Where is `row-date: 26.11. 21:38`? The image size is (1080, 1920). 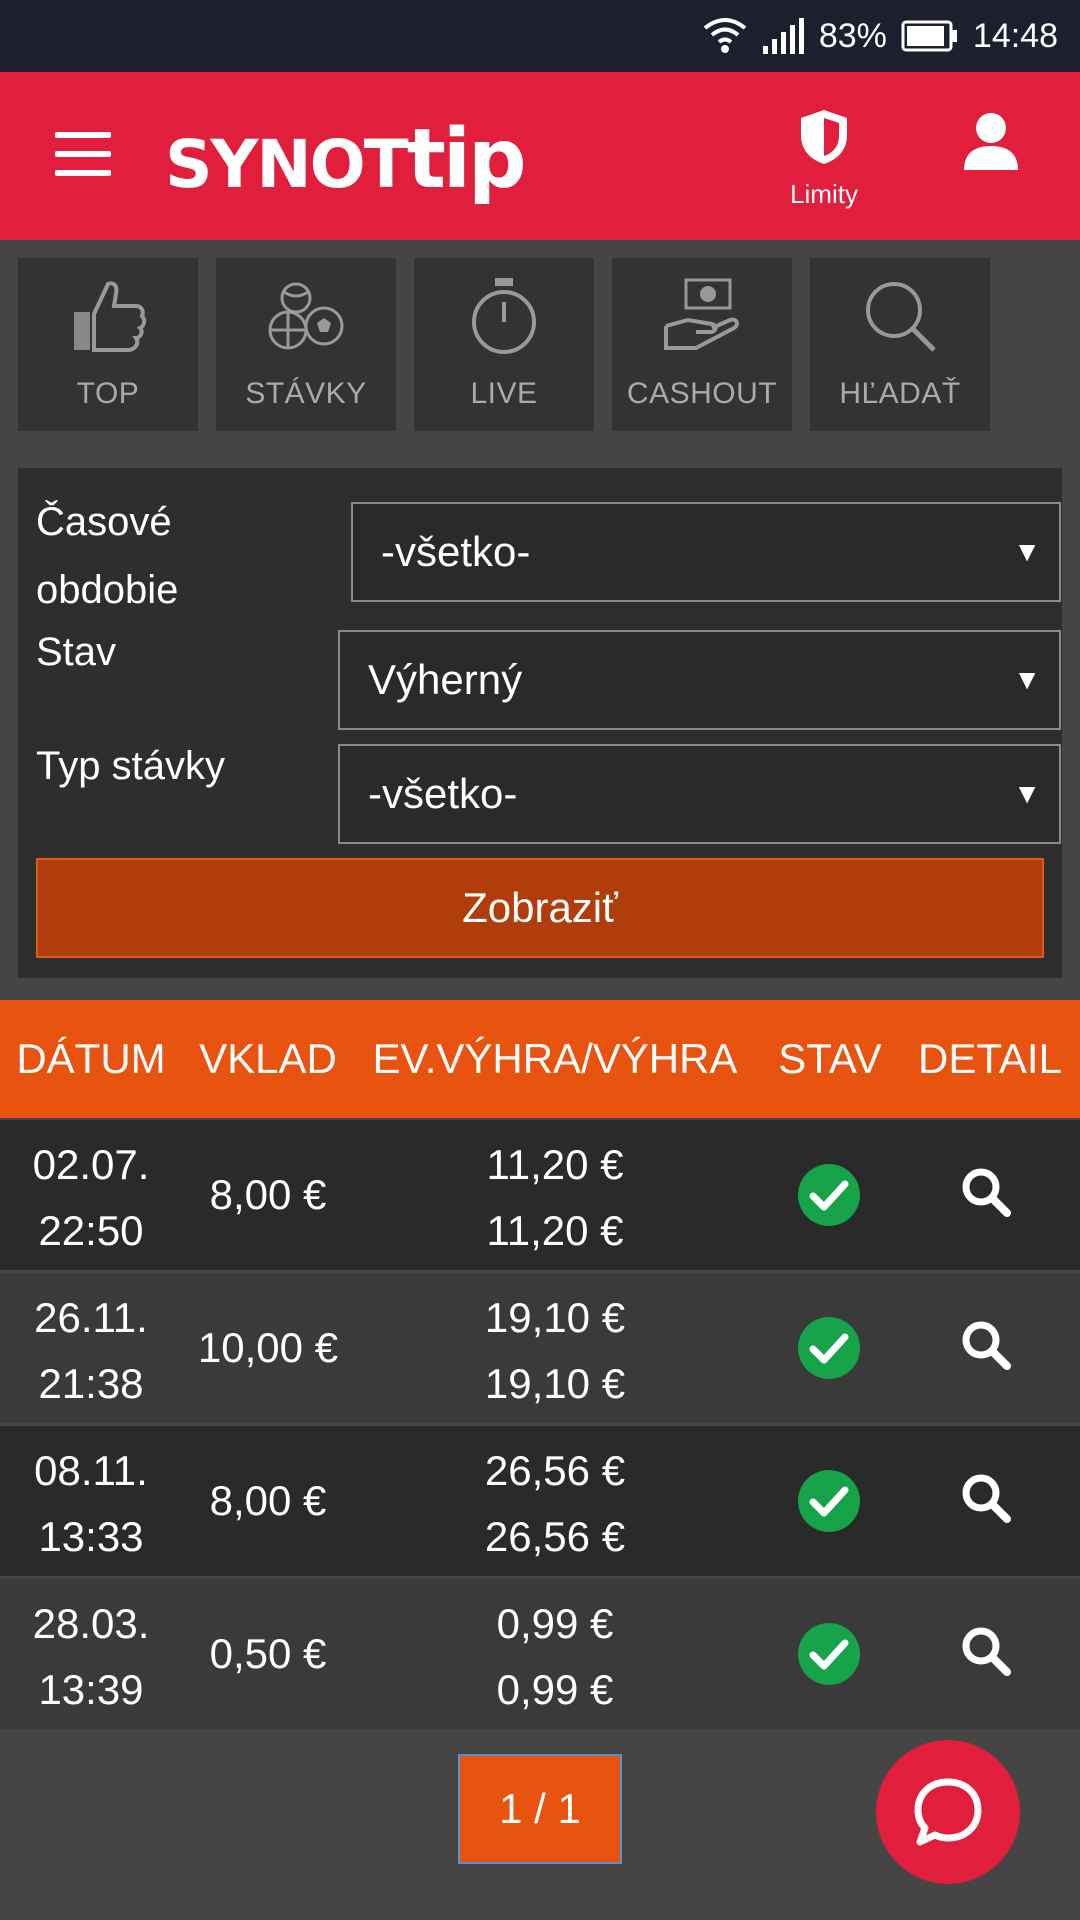 row-date: 26.11. 21:38 is located at coordinates (91, 1350).